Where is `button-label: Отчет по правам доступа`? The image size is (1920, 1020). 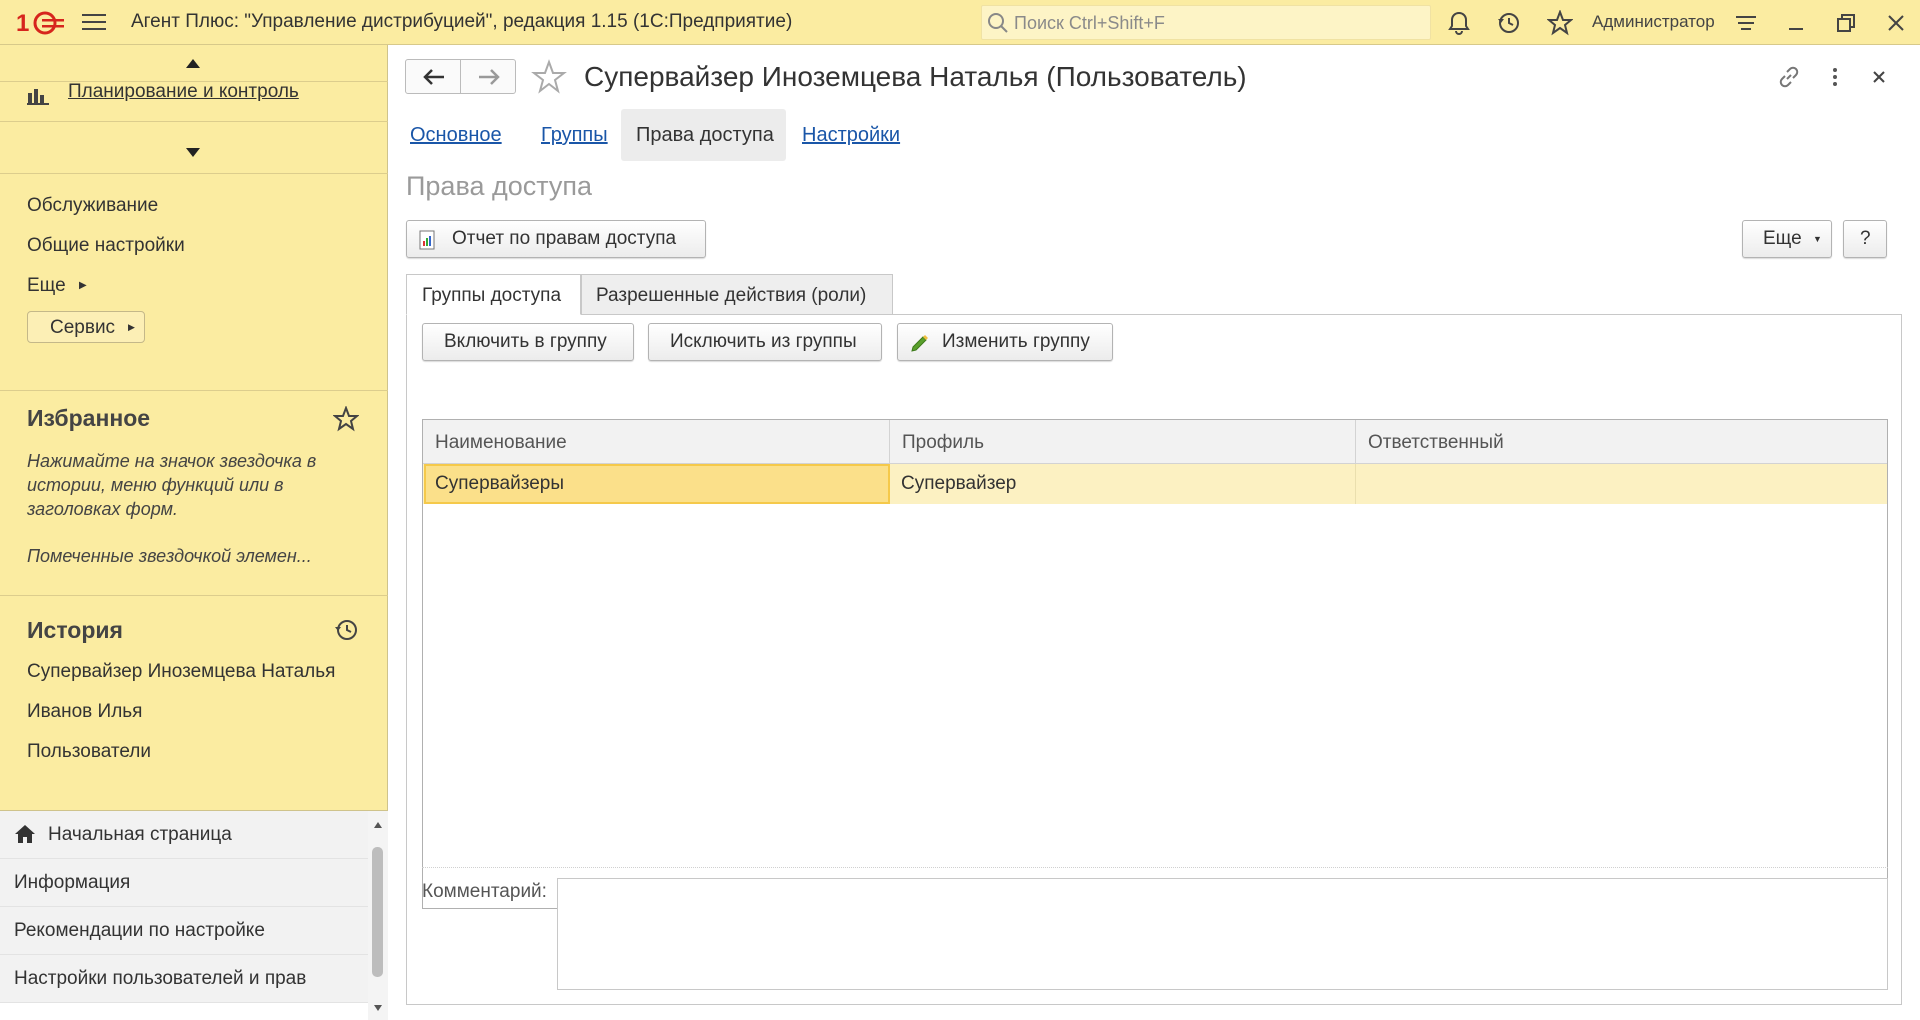 button-label: Отчет по правам доступа is located at coordinates (564, 238).